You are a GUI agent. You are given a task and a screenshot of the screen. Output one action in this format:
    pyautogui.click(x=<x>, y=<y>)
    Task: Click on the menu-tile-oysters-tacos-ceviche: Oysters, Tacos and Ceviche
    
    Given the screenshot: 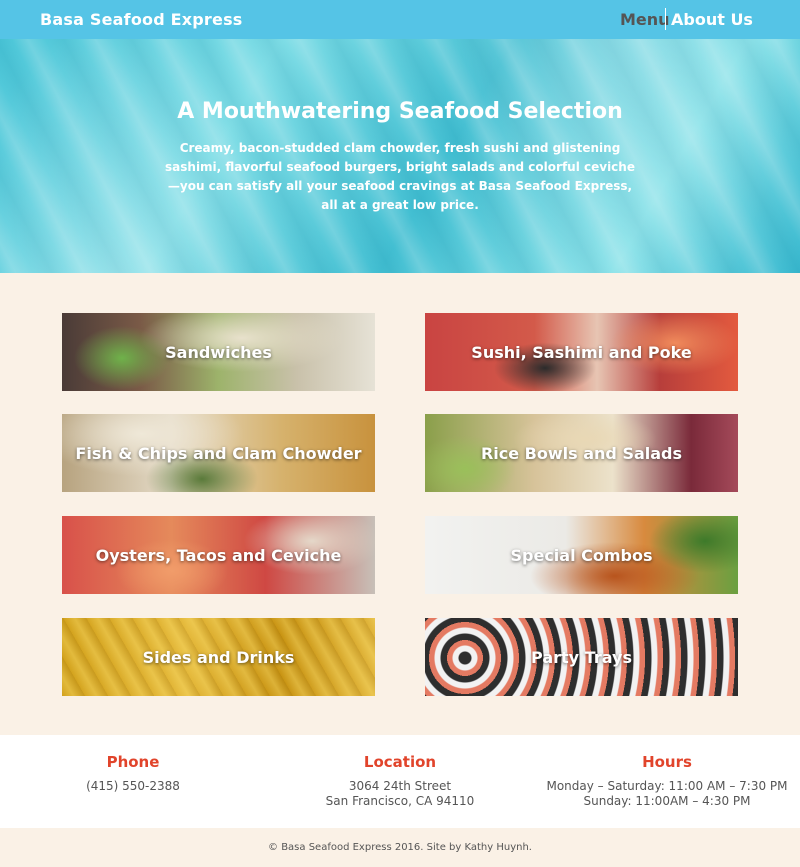 What is the action you would take?
    pyautogui.click(x=218, y=555)
    